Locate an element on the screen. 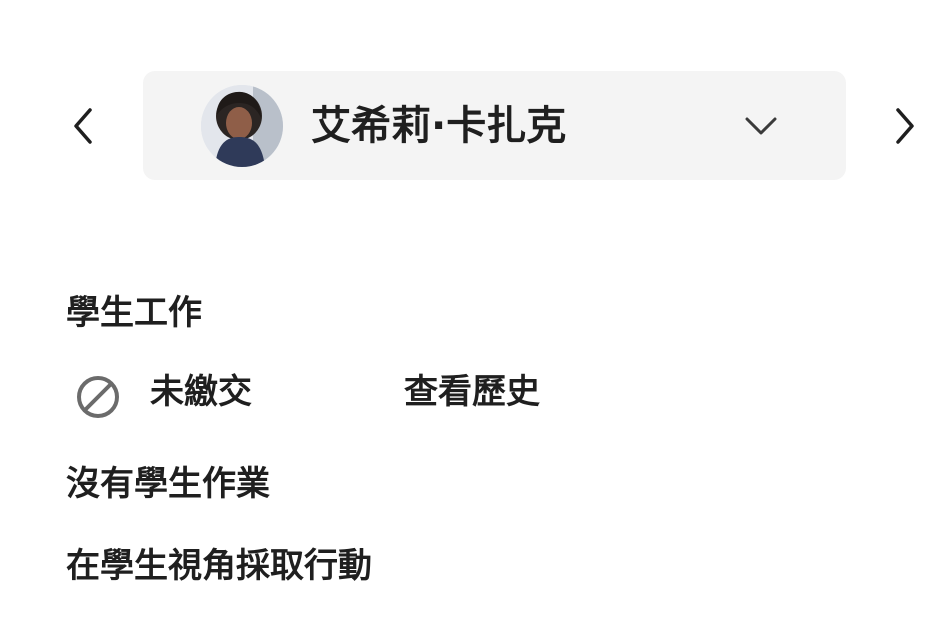 This screenshot has width=946, height=617. view-history-link: 查看歷史 is located at coordinates (472, 392).